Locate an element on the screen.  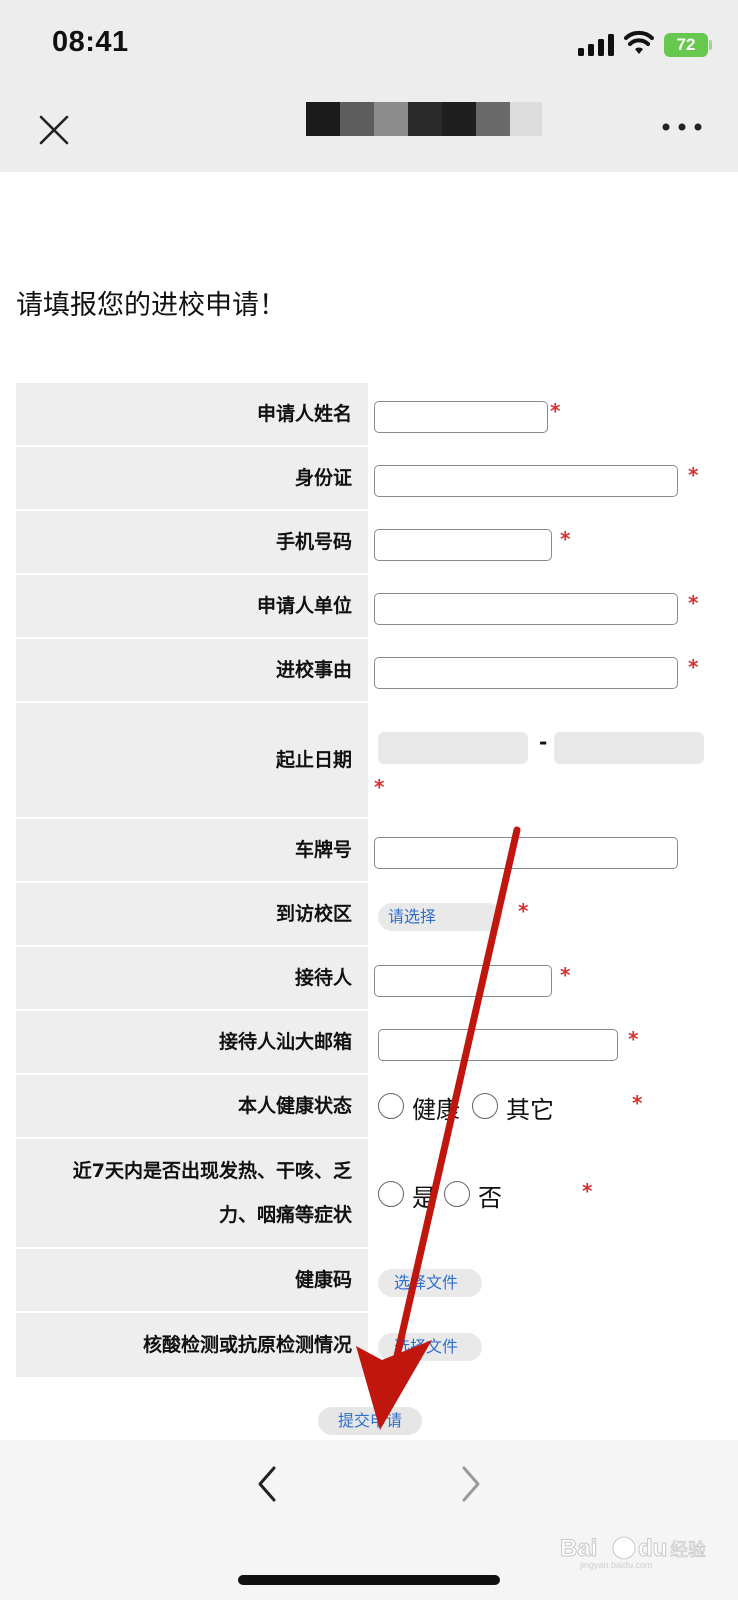
status-time: 08:41 is located at coordinates (90, 42).